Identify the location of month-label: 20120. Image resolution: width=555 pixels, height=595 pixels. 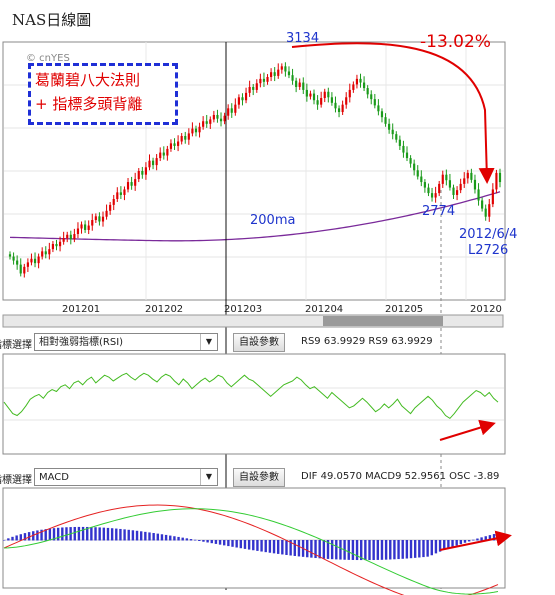
(486, 309).